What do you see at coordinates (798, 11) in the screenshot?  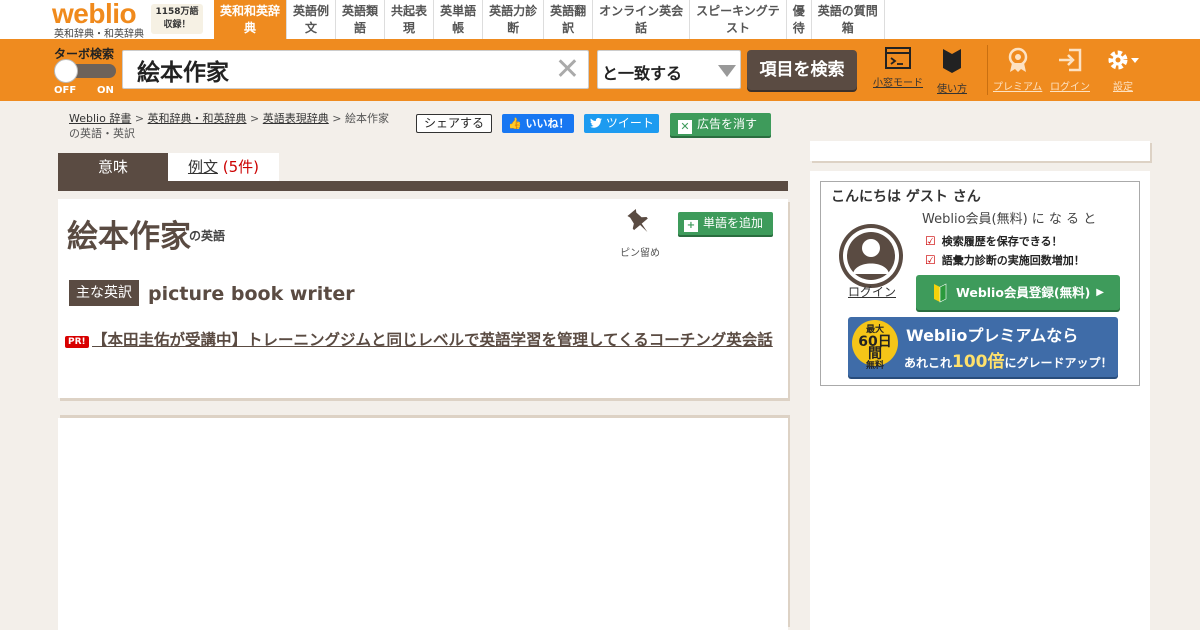 I see `nav-tab-label: 優` at bounding box center [798, 11].